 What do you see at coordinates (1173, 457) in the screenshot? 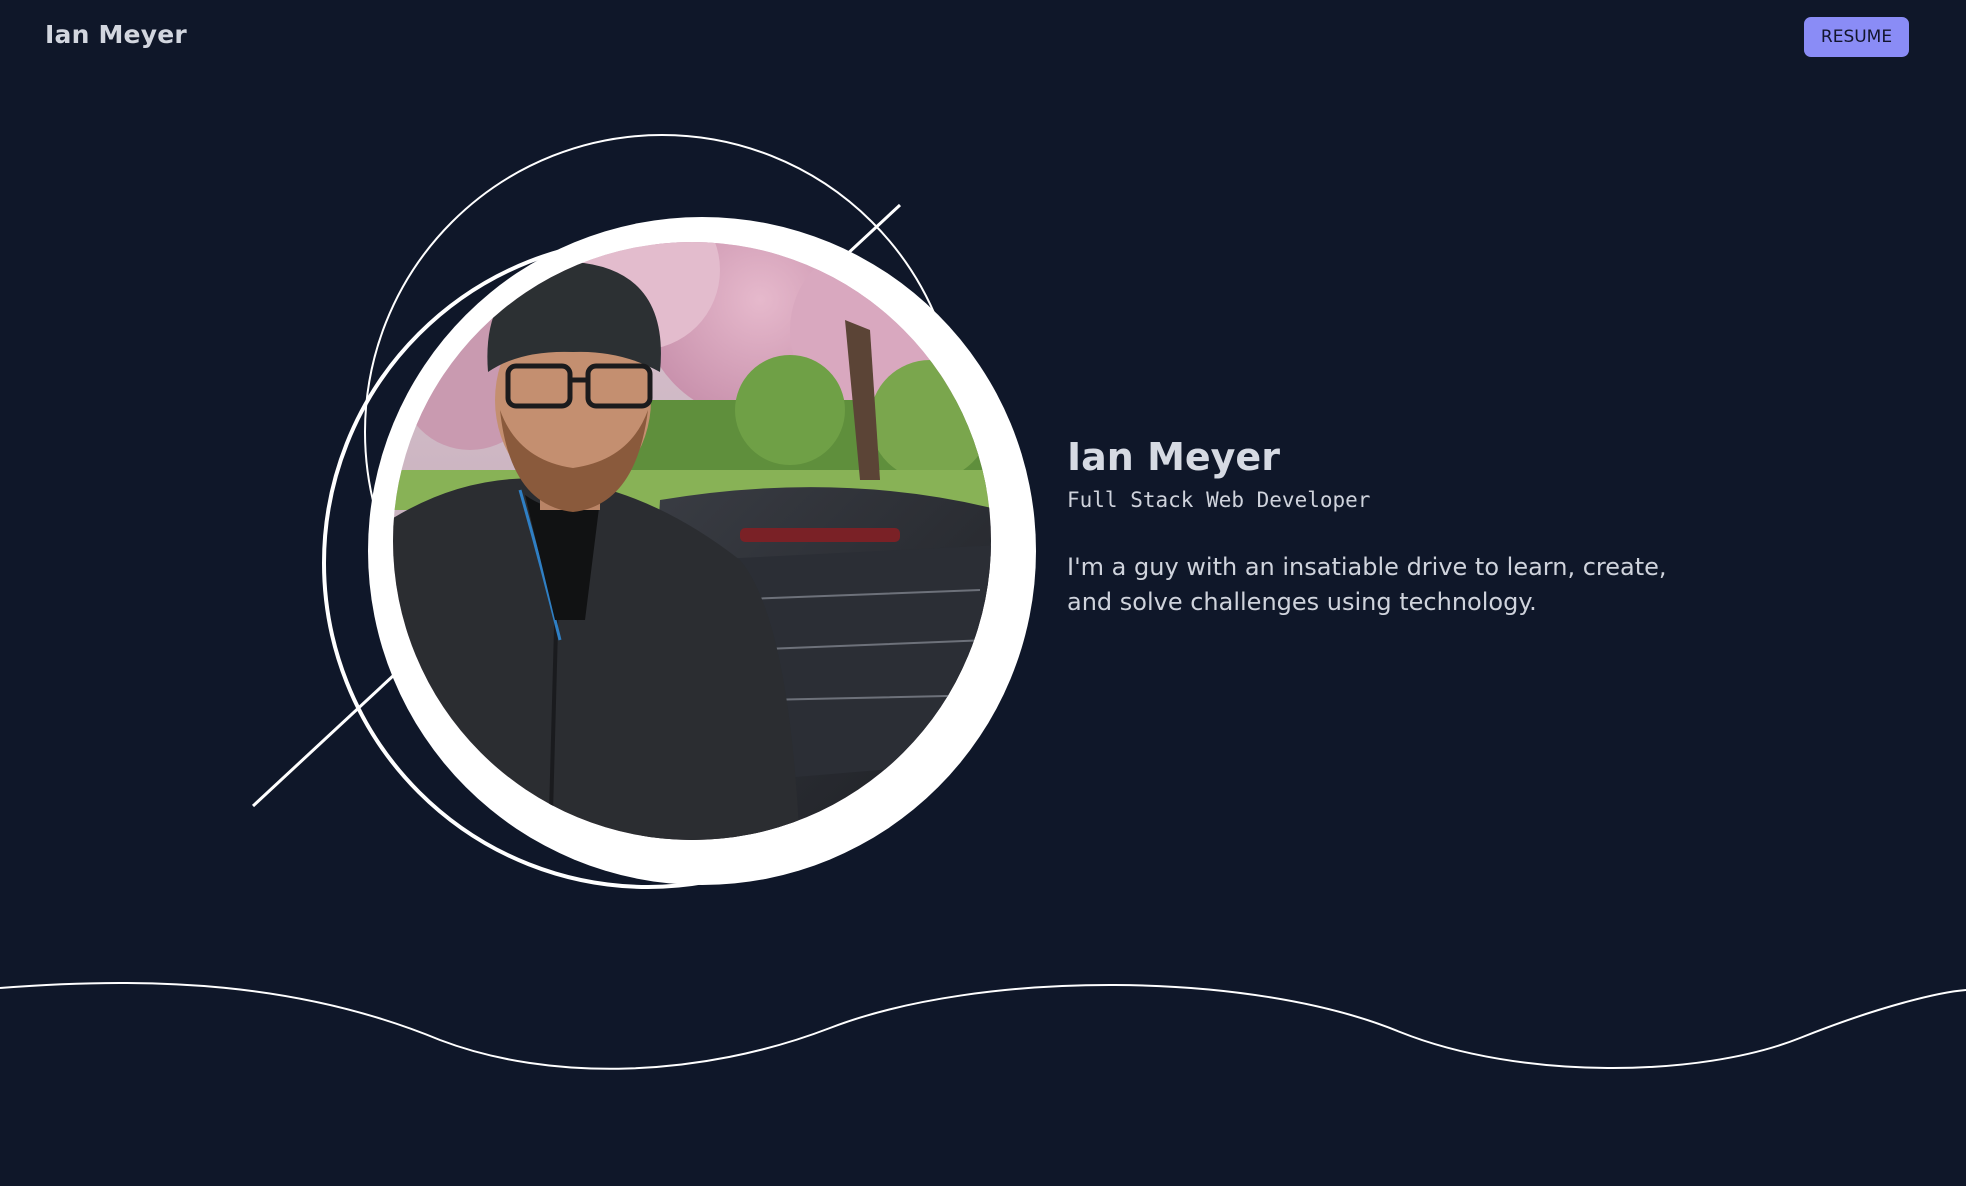
I see `hero-name: Ian Meyer` at bounding box center [1173, 457].